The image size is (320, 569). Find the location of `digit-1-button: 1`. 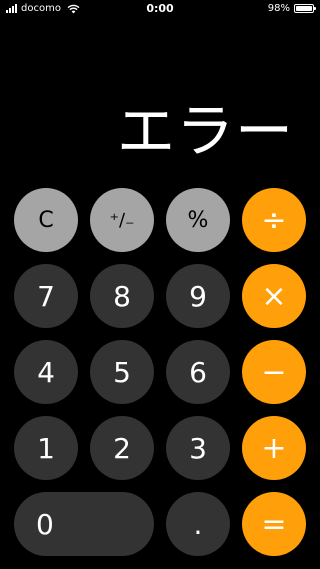

digit-1-button: 1 is located at coordinates (46, 448).